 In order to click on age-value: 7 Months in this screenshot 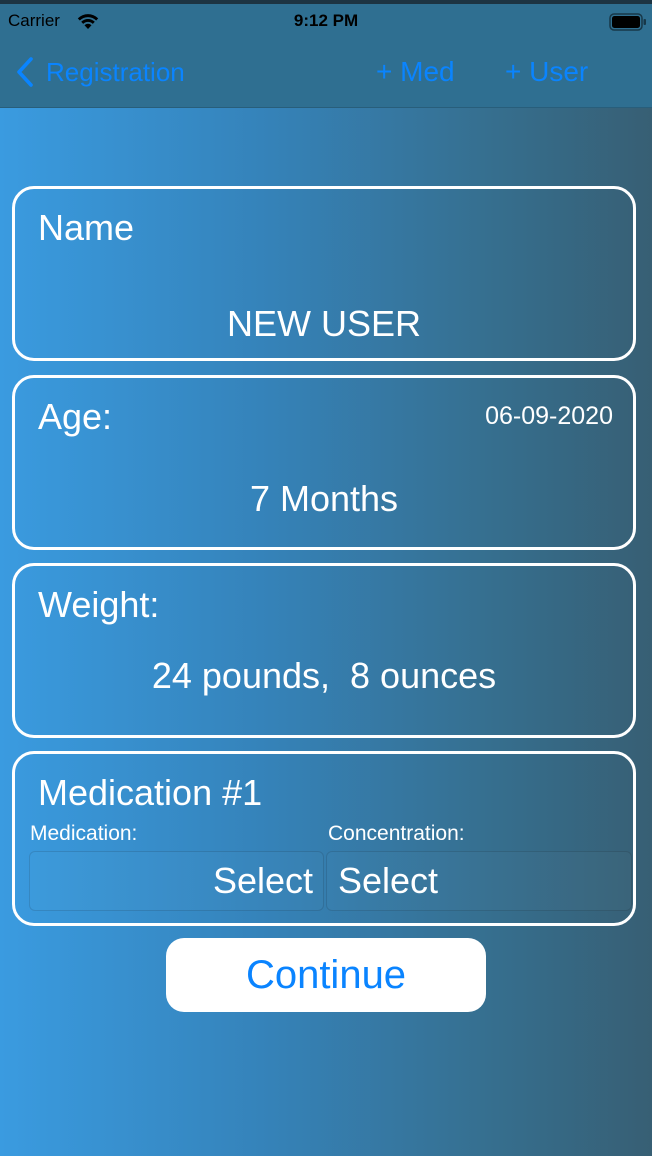, I will do `click(324, 498)`.